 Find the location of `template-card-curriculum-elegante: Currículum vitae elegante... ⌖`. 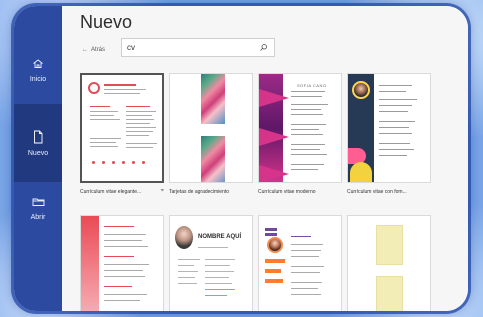

template-card-curriculum-elegante: Currículum vitae elegante... ⌖ is located at coordinates (122, 134).